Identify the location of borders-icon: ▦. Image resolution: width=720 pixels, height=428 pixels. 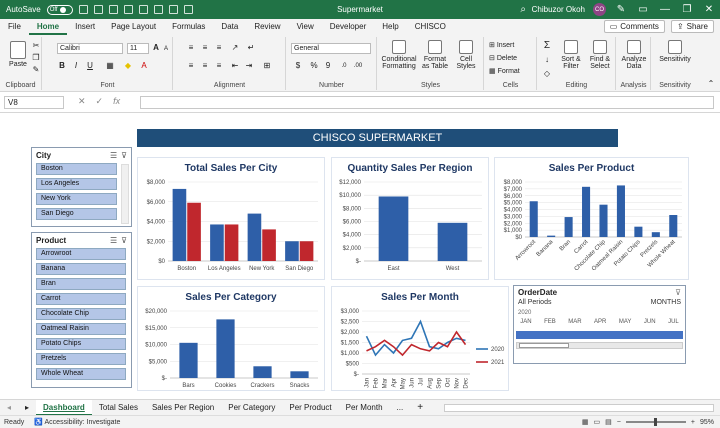
(110, 66).